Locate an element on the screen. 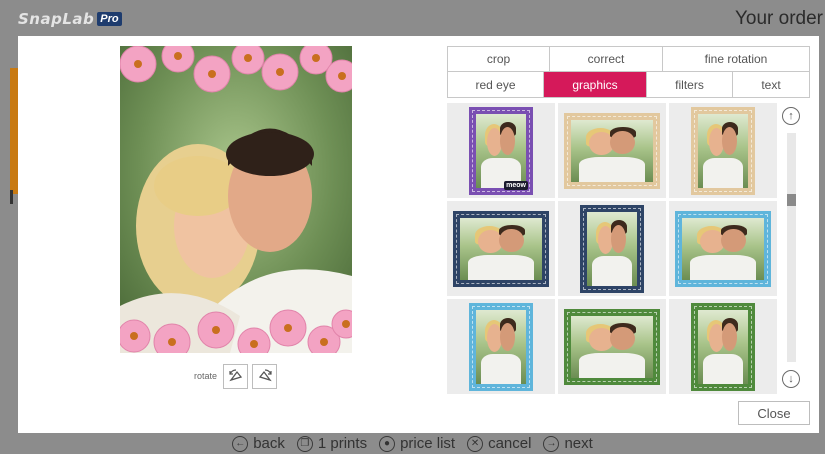  close-button: Close is located at coordinates (774, 413).